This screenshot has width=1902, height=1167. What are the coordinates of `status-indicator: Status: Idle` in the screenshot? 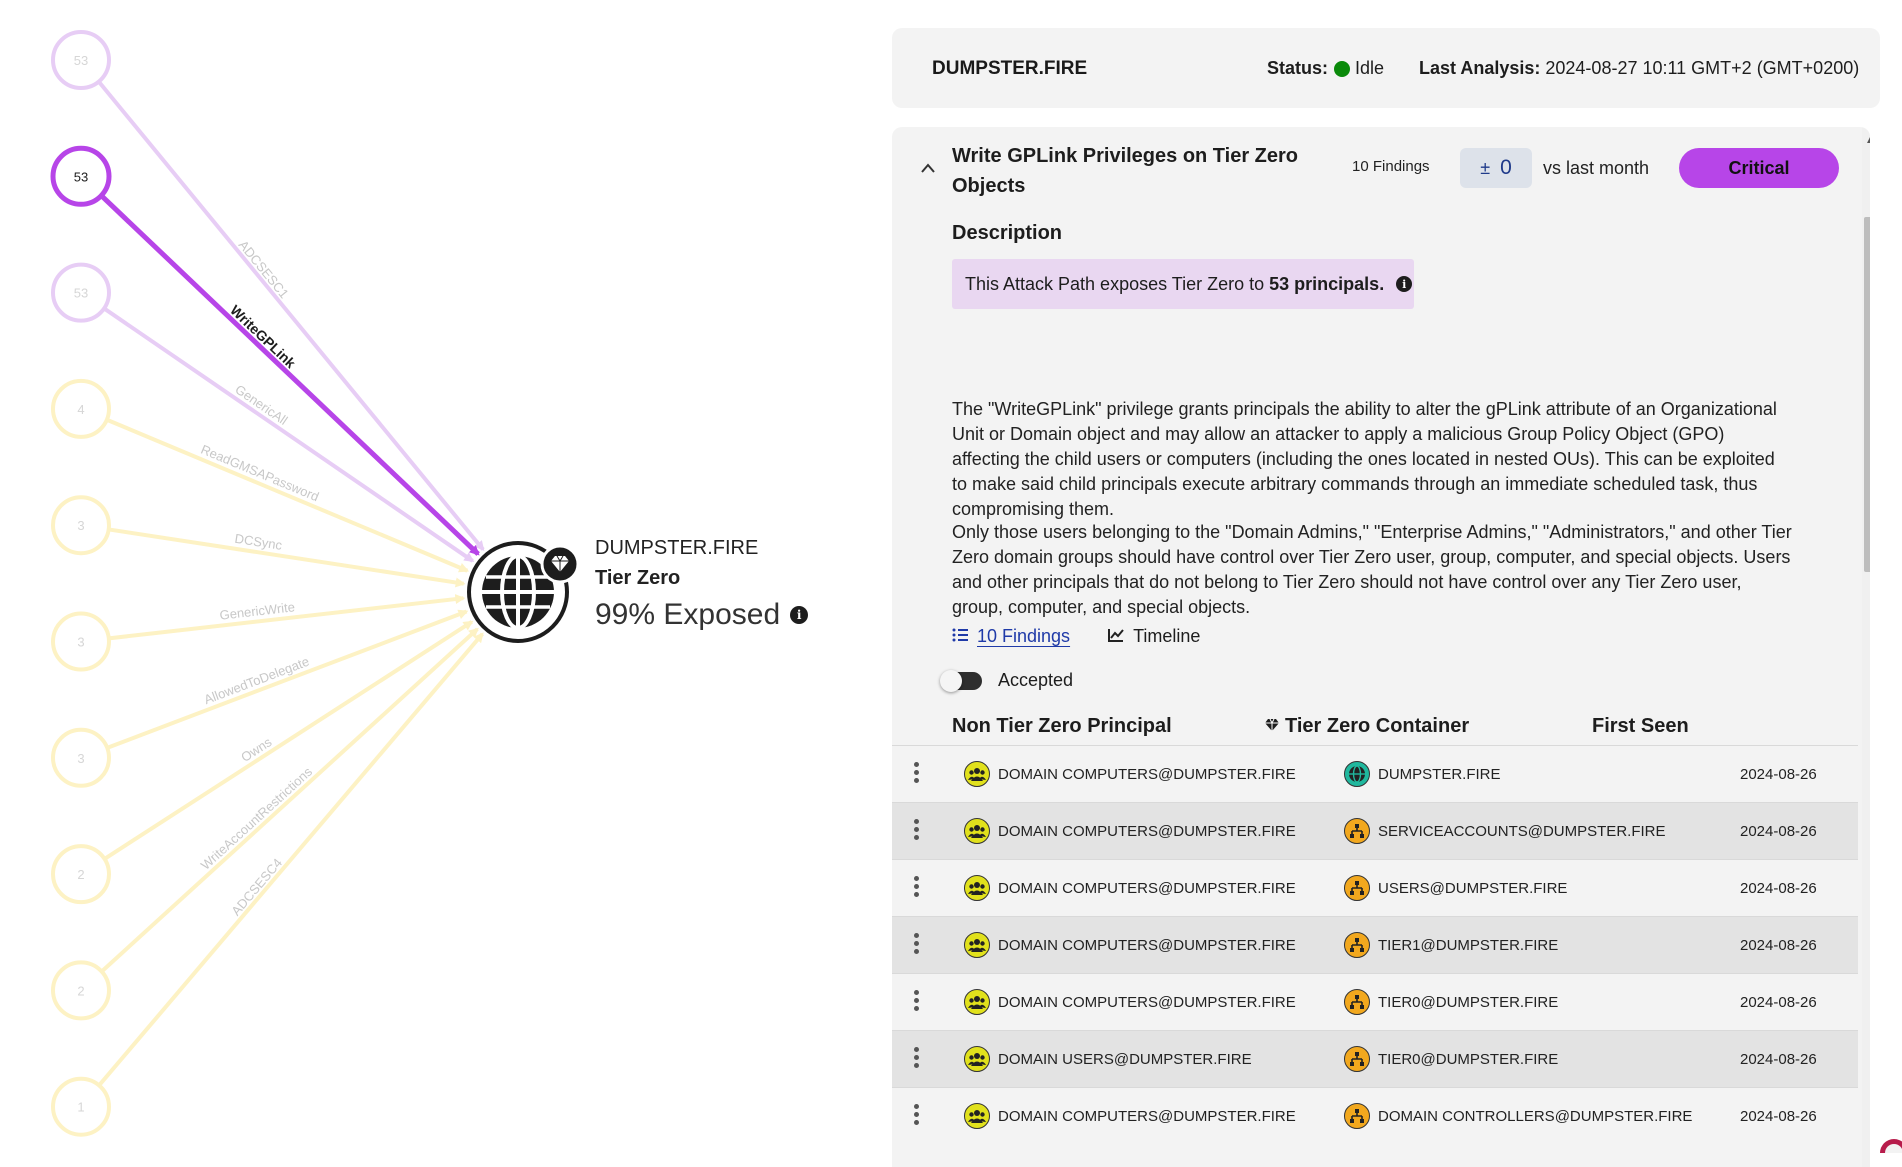 It's located at (1325, 68).